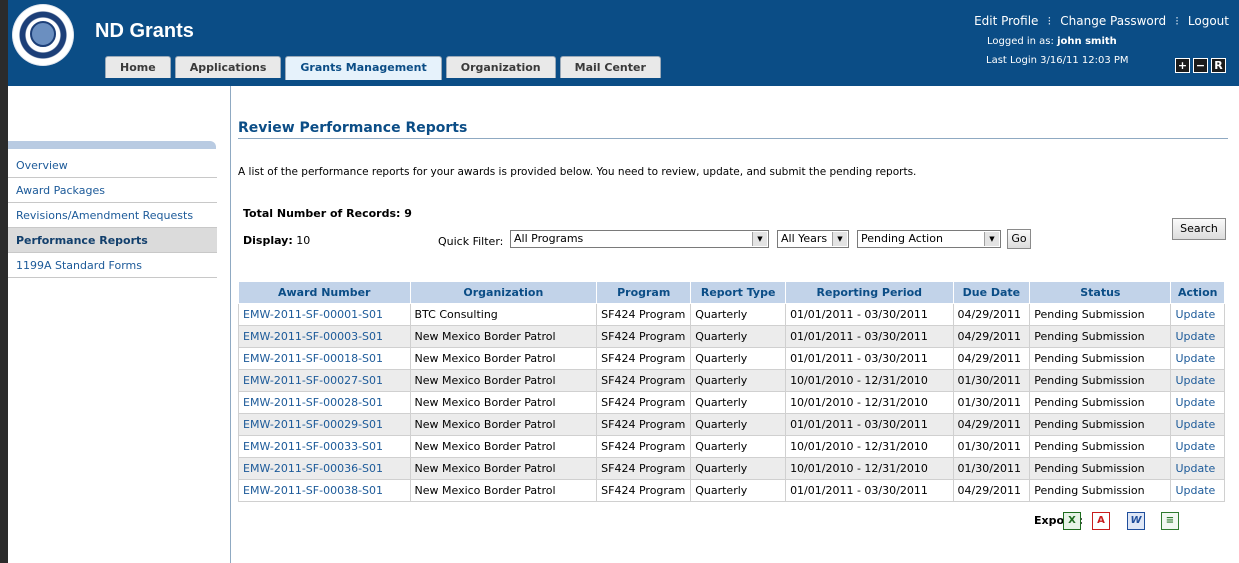 The width and height of the screenshot is (1239, 563). Describe the element at coordinates (228, 67) in the screenshot. I see `tab-applications: Applications` at that location.